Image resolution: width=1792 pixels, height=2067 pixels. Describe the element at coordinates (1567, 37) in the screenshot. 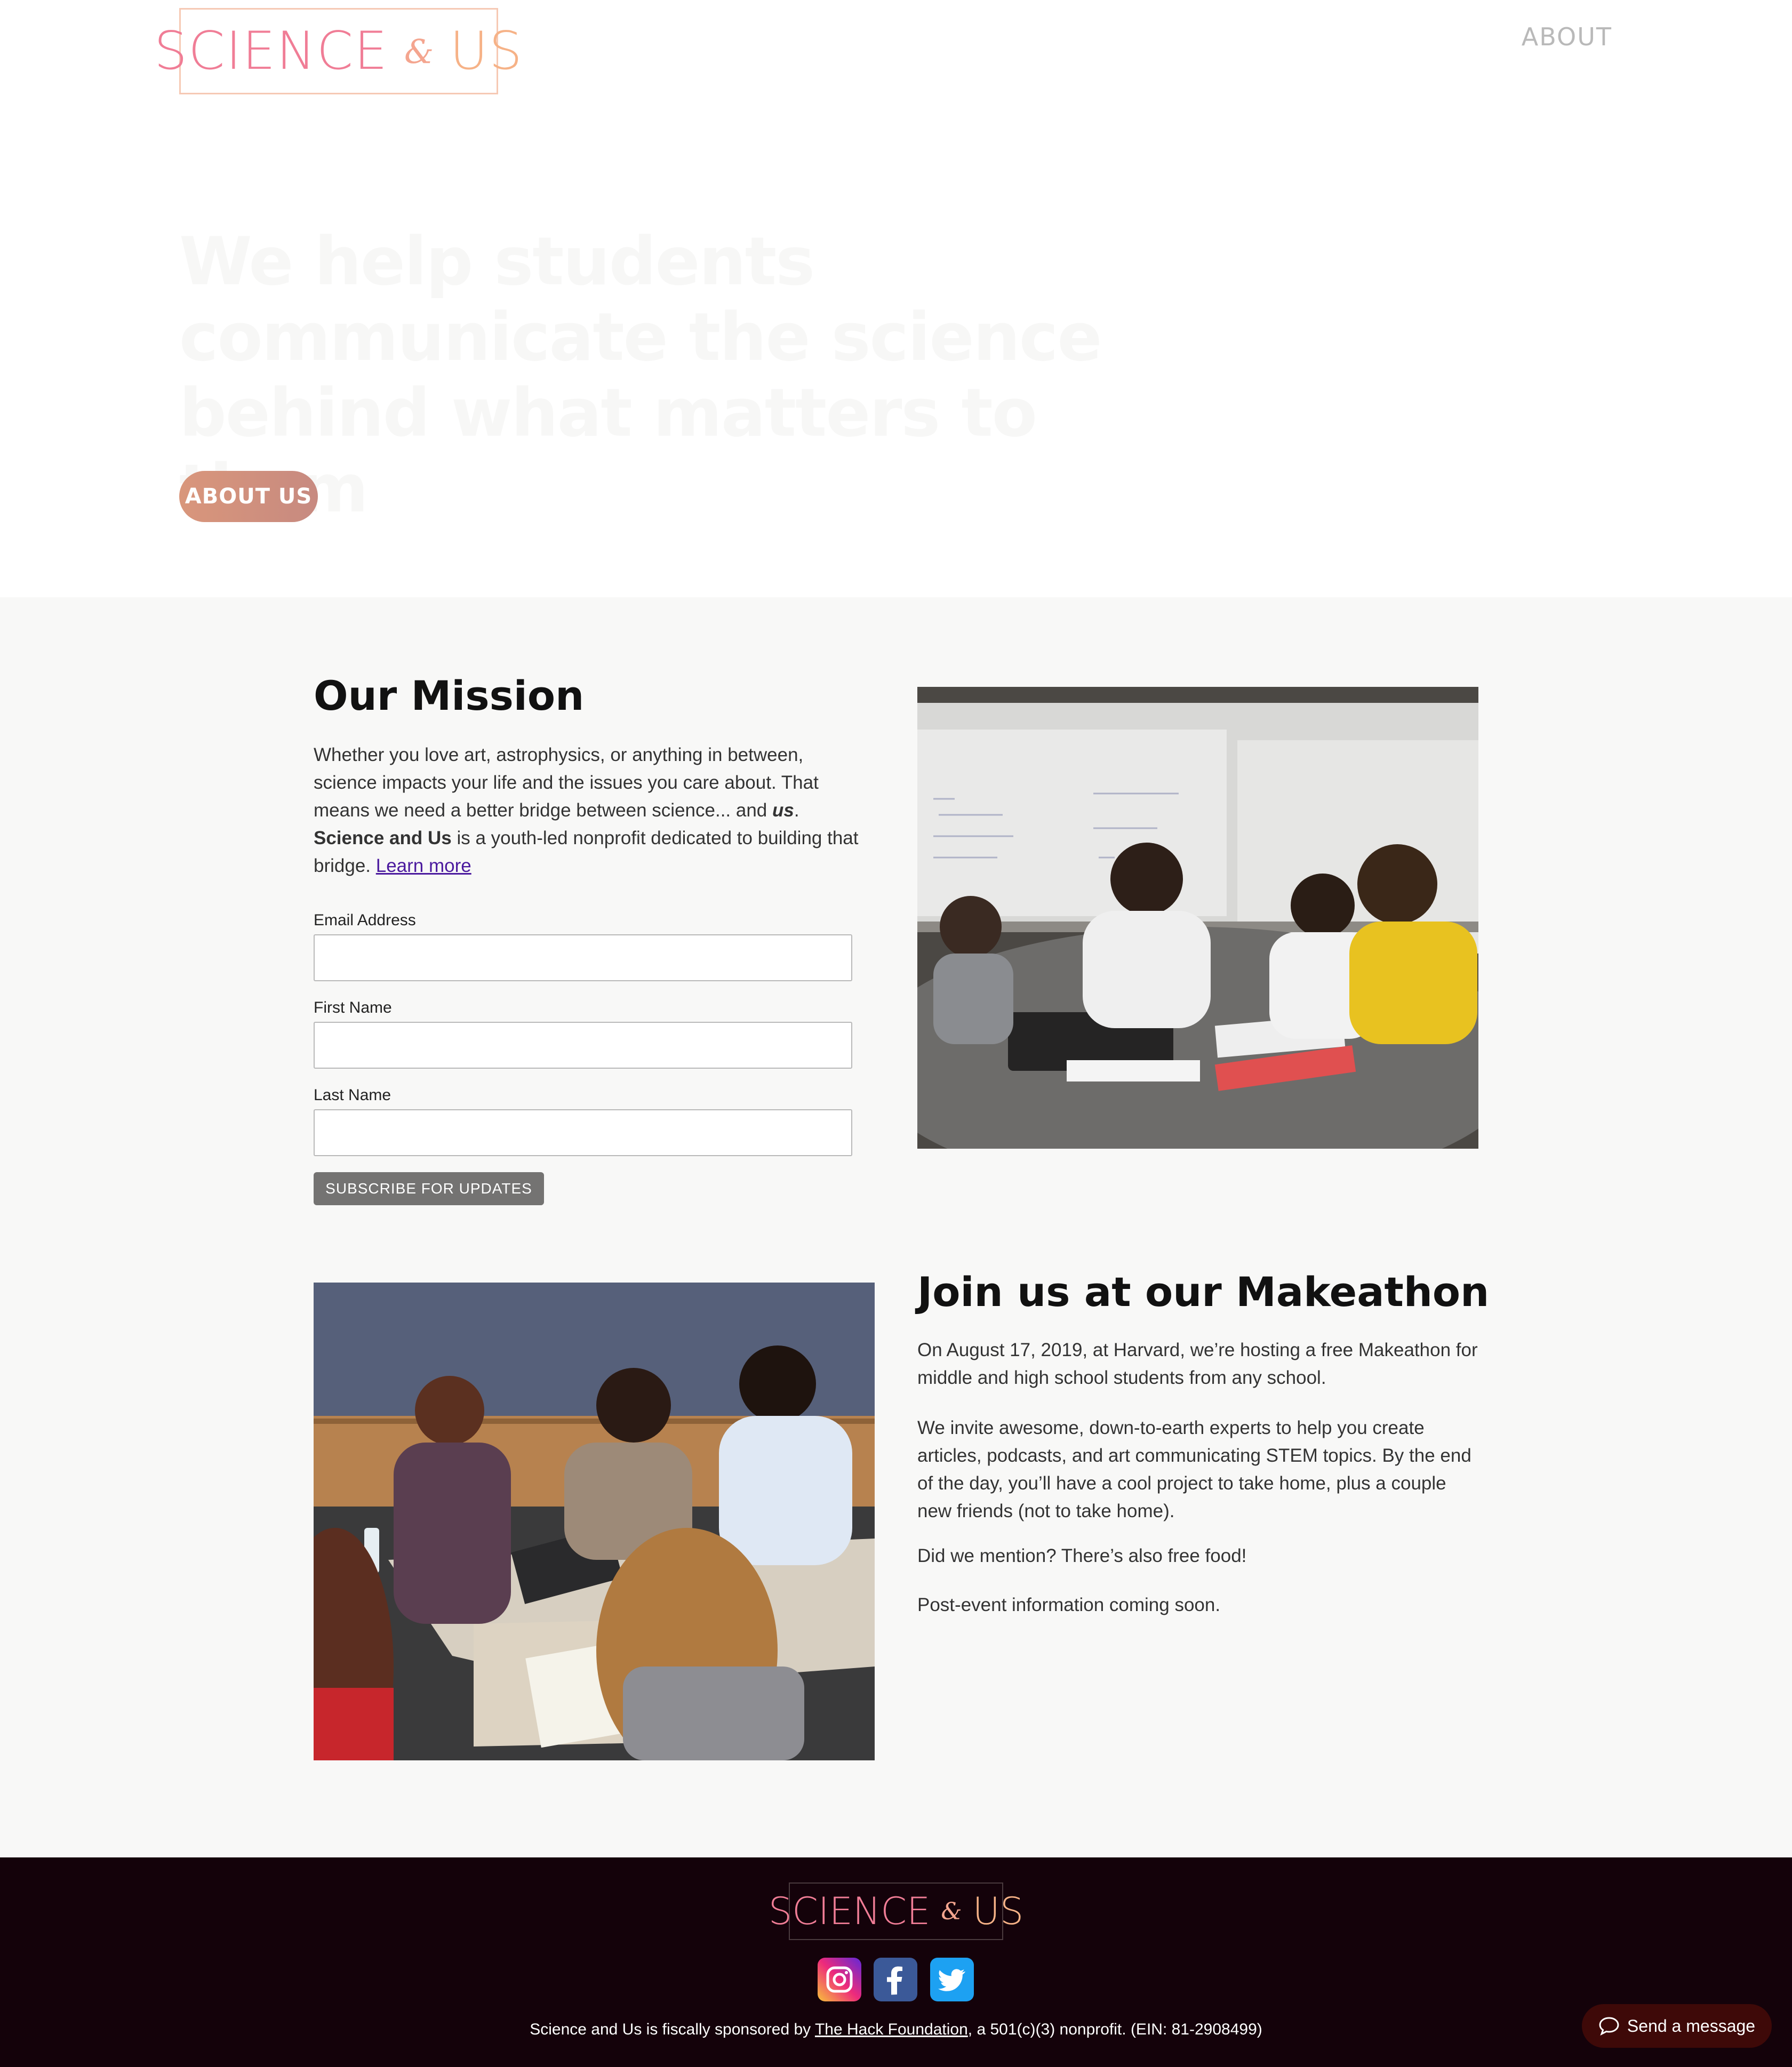

I see `nav-about-link: ABOUT` at that location.